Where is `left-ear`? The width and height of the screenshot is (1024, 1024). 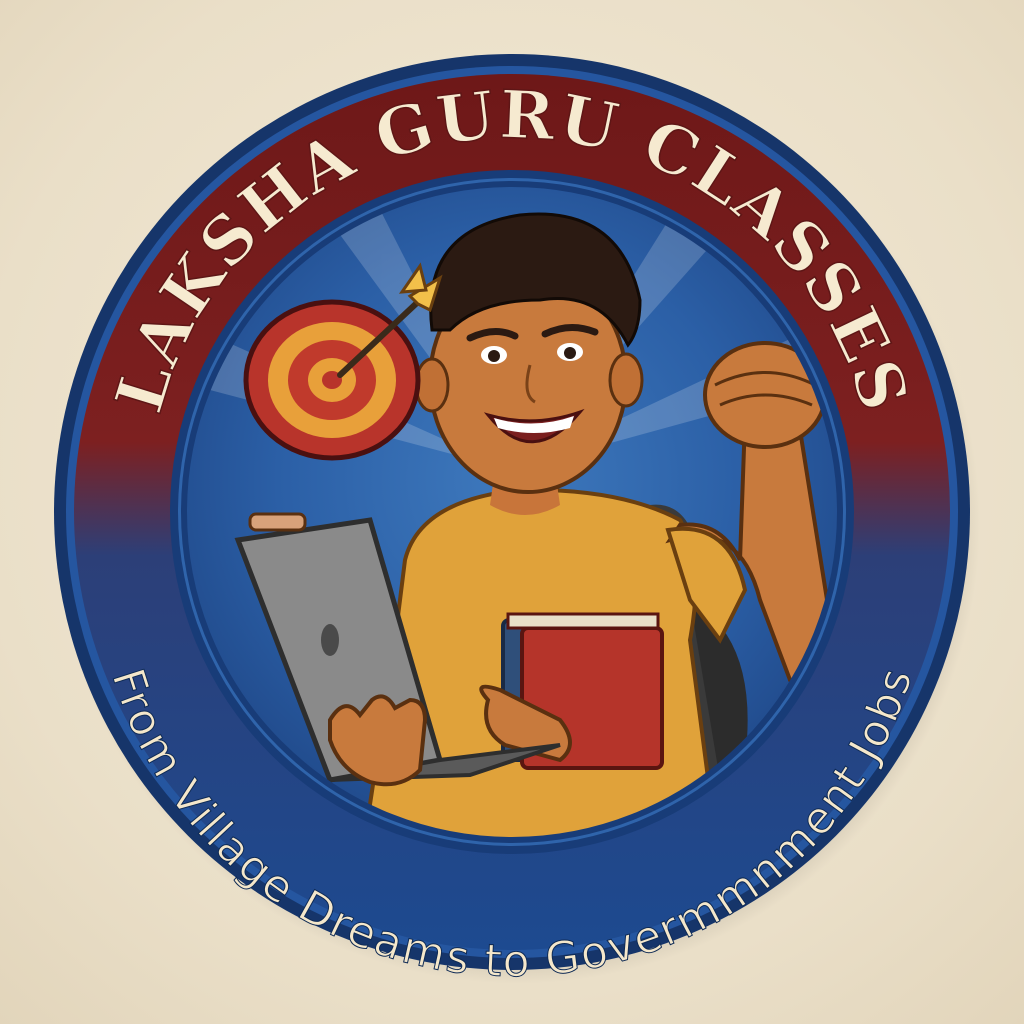 left-ear is located at coordinates (432, 385).